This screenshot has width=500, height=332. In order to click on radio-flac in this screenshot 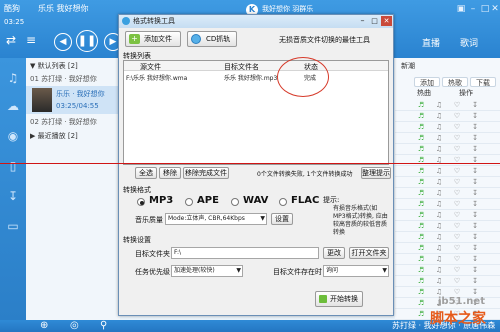, I will do `click(283, 202)`.